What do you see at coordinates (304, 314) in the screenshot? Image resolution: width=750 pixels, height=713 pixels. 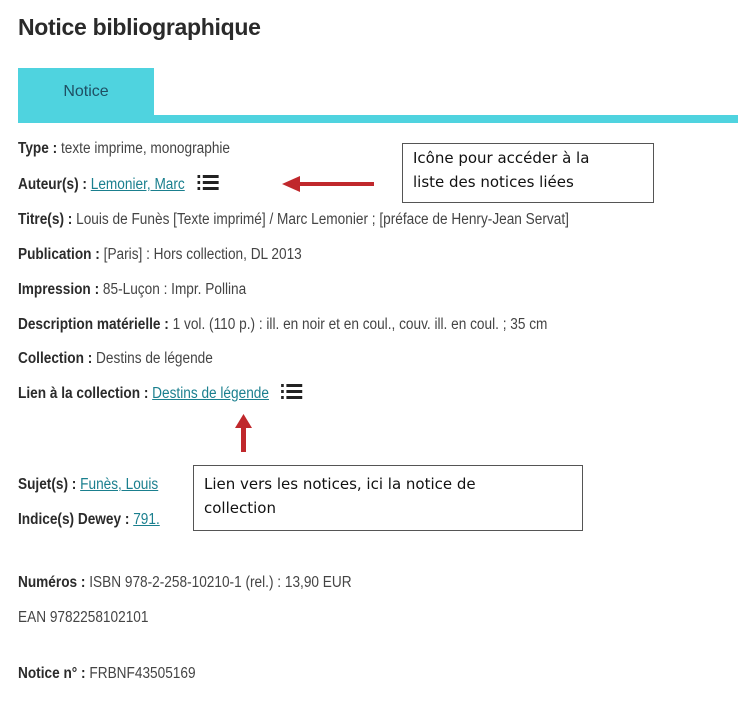 I see `annotation-arrows` at bounding box center [304, 314].